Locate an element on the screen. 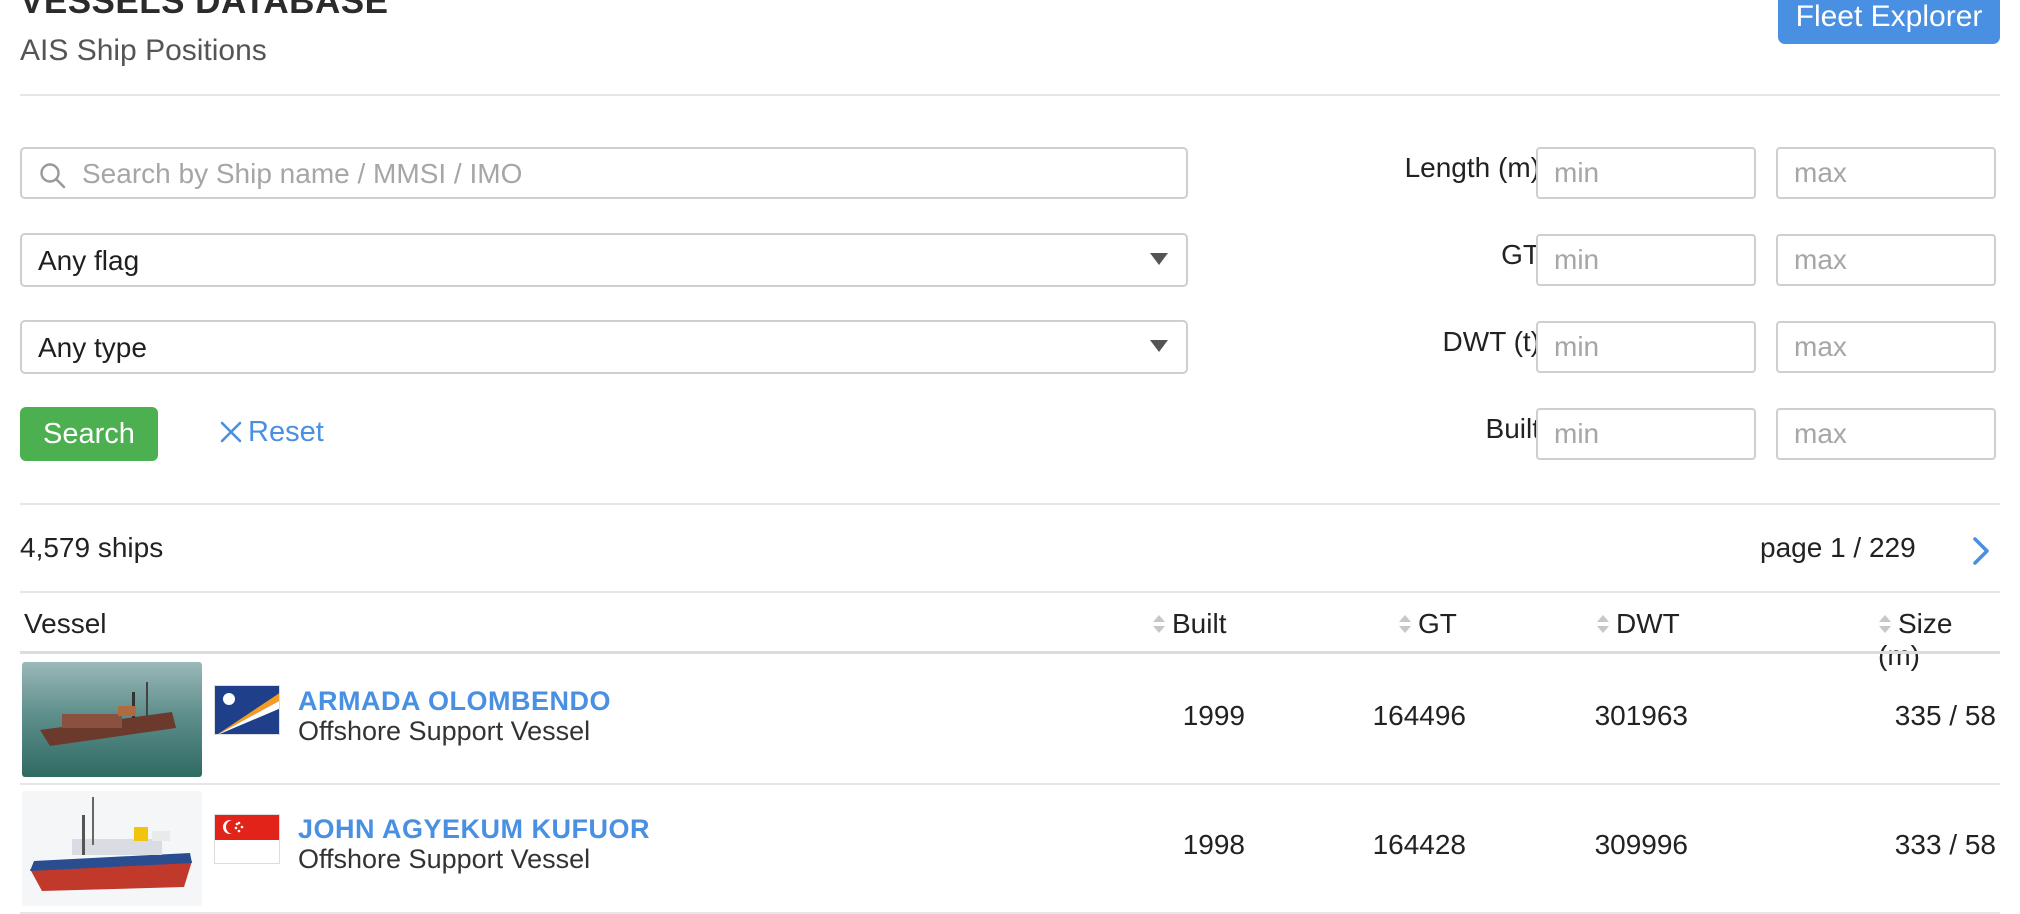 Image resolution: width=2020 pixels, height=914 pixels. gt-label: GT is located at coordinates (1520, 254).